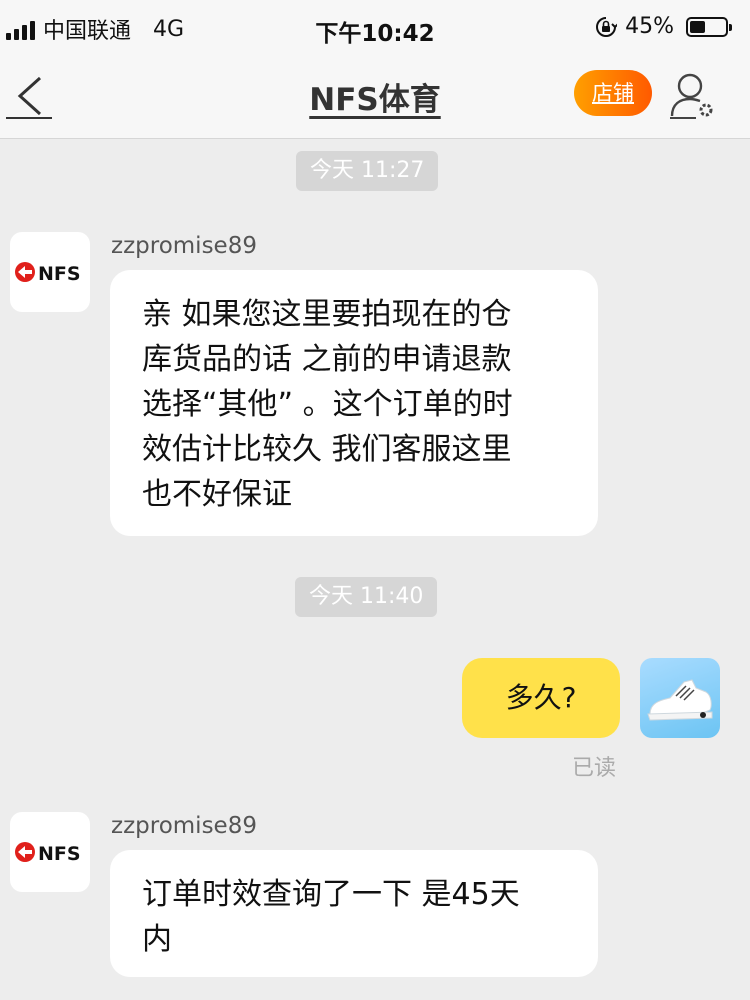  What do you see at coordinates (613, 93) in the screenshot?
I see `shop-button: 店铺` at bounding box center [613, 93].